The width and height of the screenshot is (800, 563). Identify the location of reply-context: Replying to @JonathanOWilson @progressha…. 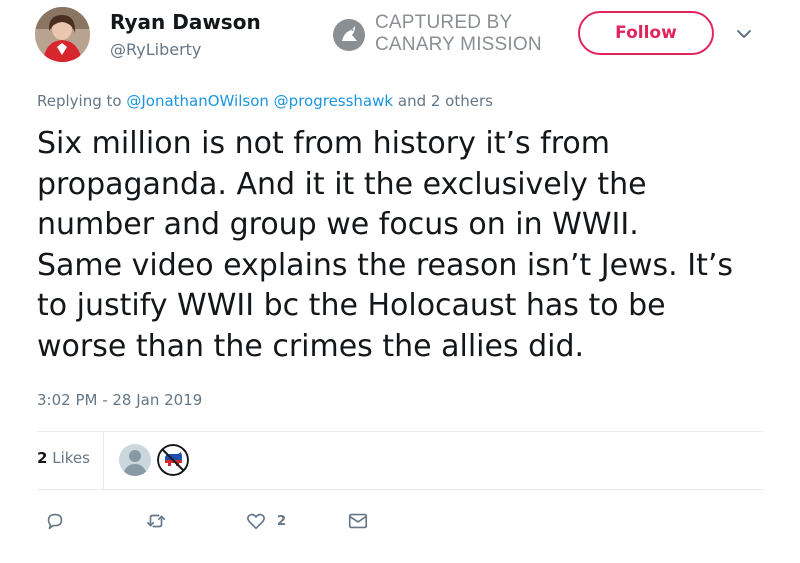
(265, 101).